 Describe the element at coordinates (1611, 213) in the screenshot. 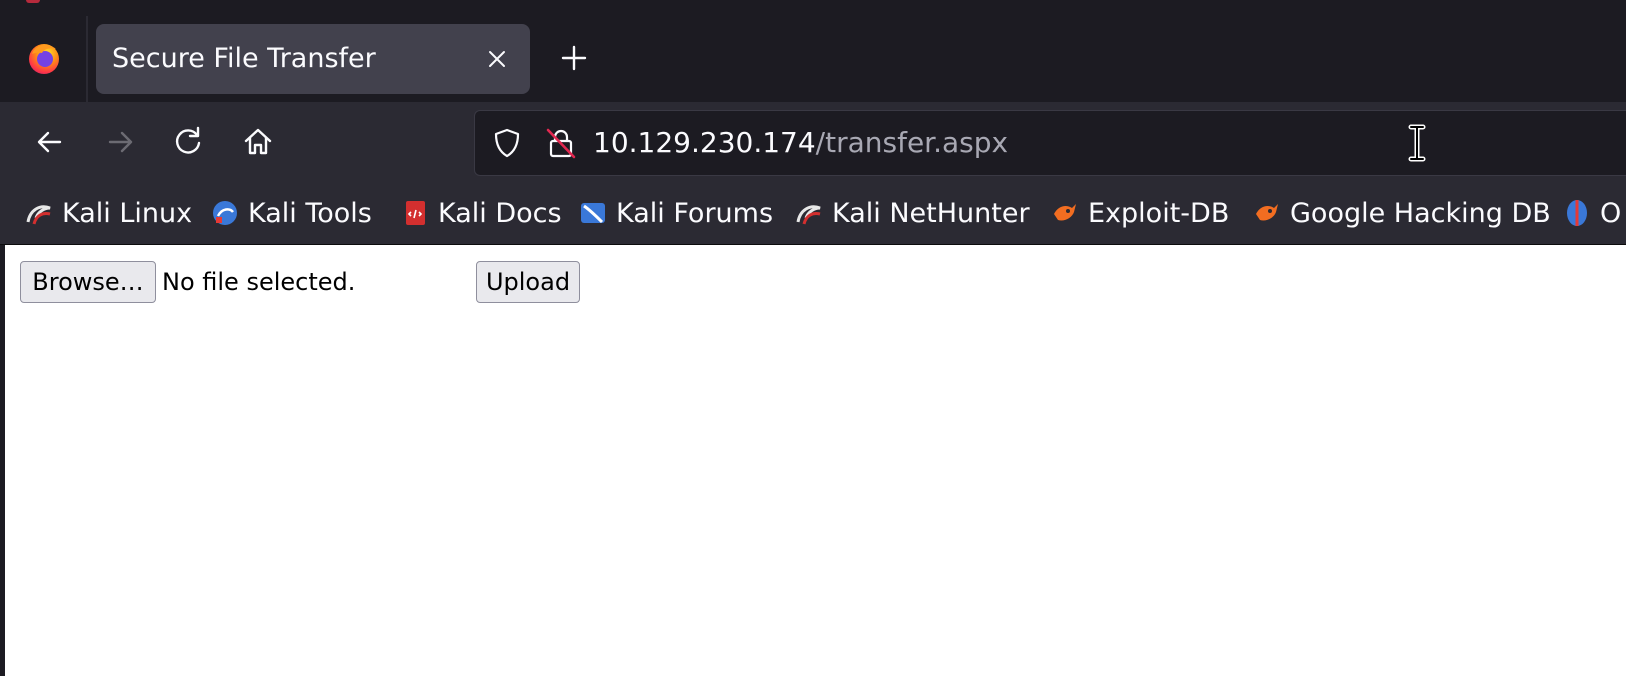

I see `bookmark-label: O` at that location.